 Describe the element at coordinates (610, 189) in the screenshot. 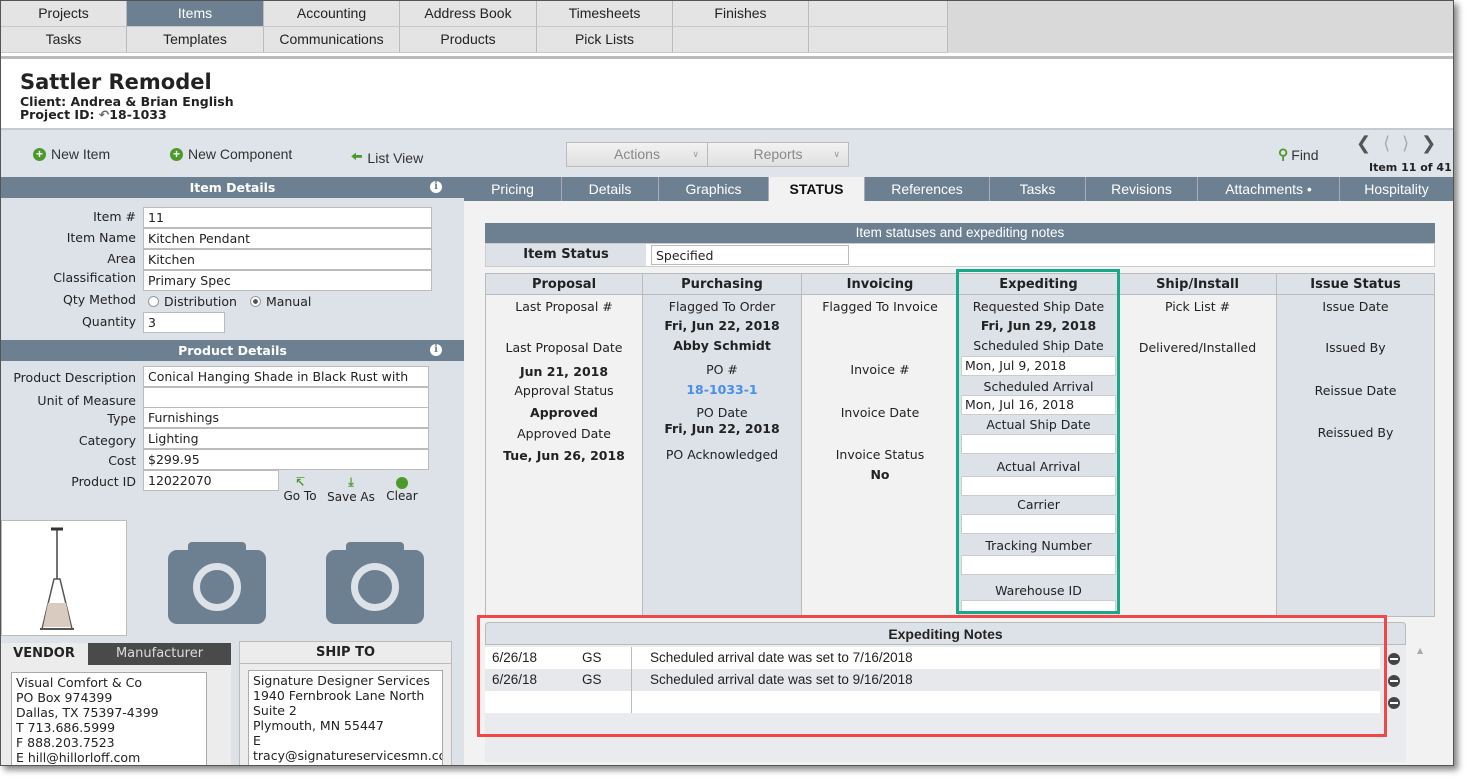

I see `tab-details: Details` at that location.